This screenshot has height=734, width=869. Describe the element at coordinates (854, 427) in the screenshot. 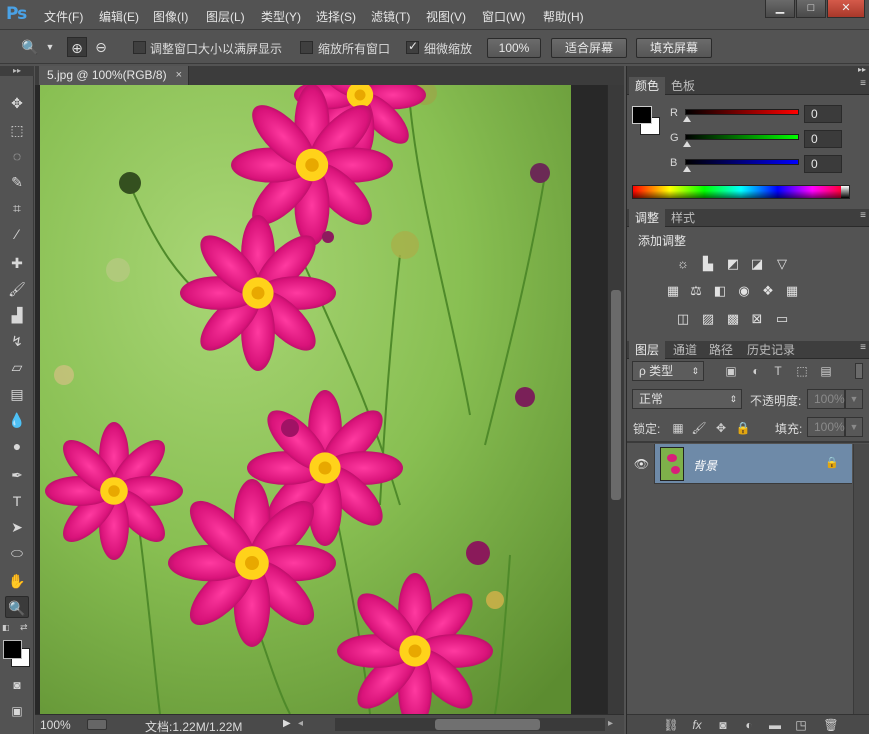

I see `fill-arrow-icon: ▼` at that location.